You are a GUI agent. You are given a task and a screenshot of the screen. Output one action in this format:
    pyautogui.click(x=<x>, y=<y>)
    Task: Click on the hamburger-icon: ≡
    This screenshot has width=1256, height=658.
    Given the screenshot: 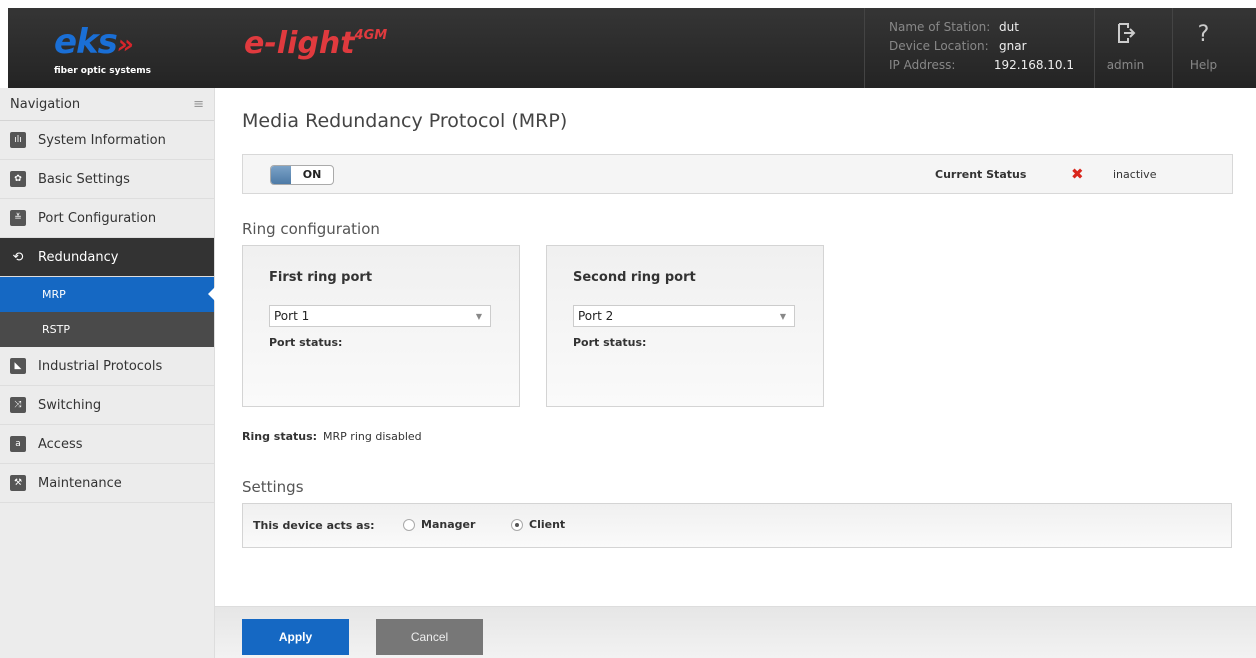 What is the action you would take?
    pyautogui.click(x=198, y=104)
    